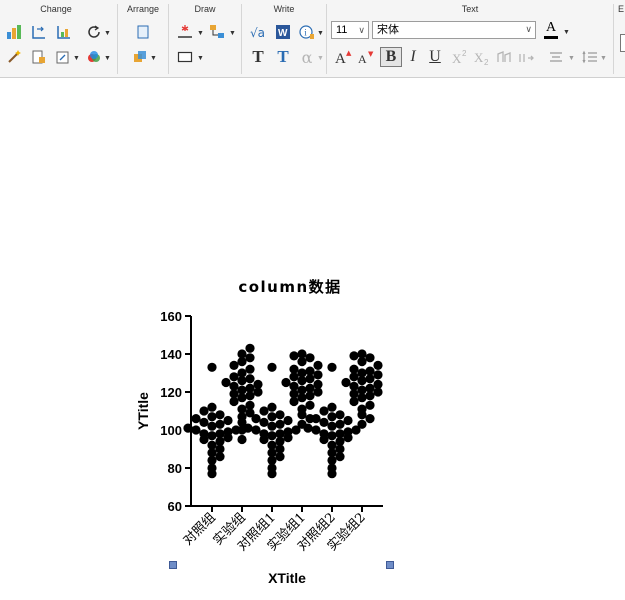  What do you see at coordinates (171, 354) in the screenshot?
I see `y-tick-label: 140` at bounding box center [171, 354].